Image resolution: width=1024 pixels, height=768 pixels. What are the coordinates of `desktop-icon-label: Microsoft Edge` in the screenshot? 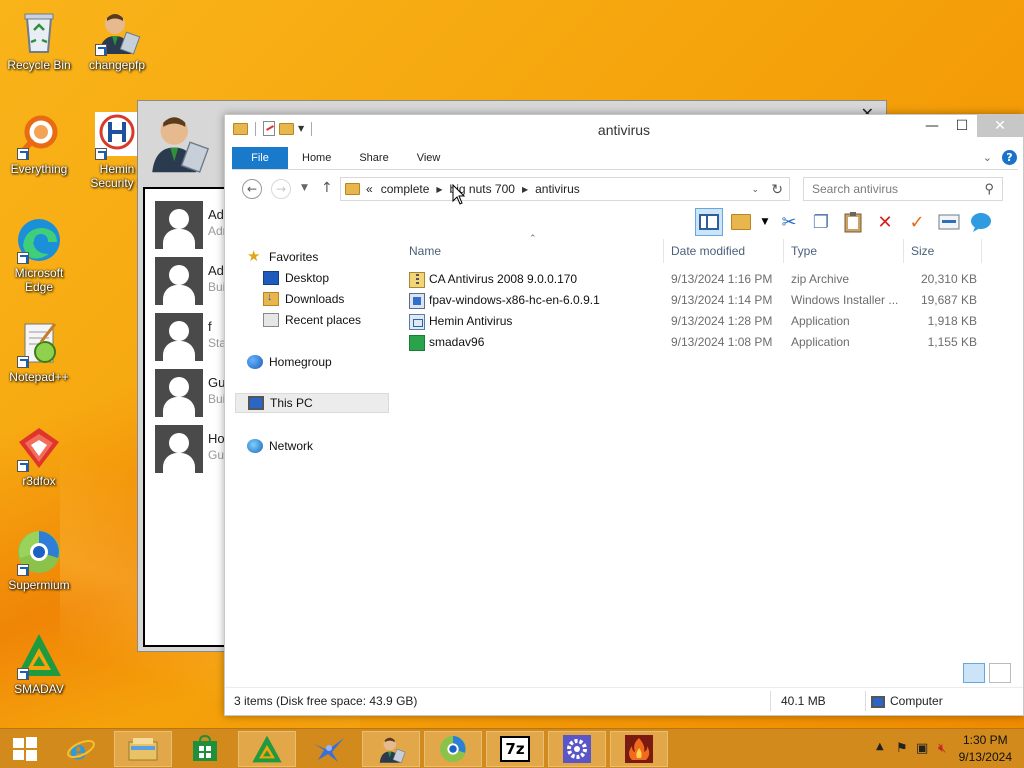 It's located at (39, 280).